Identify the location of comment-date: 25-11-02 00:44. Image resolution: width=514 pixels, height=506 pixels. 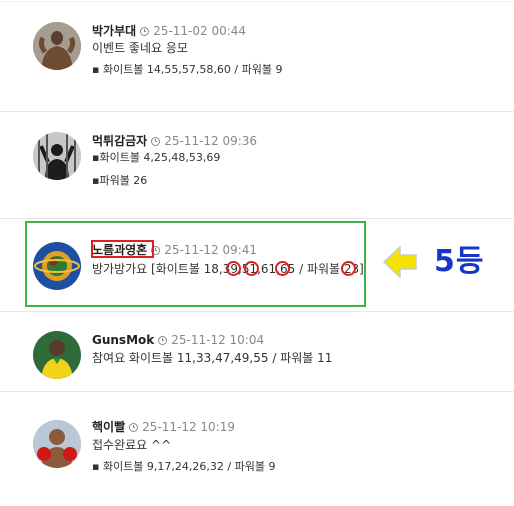
(200, 31).